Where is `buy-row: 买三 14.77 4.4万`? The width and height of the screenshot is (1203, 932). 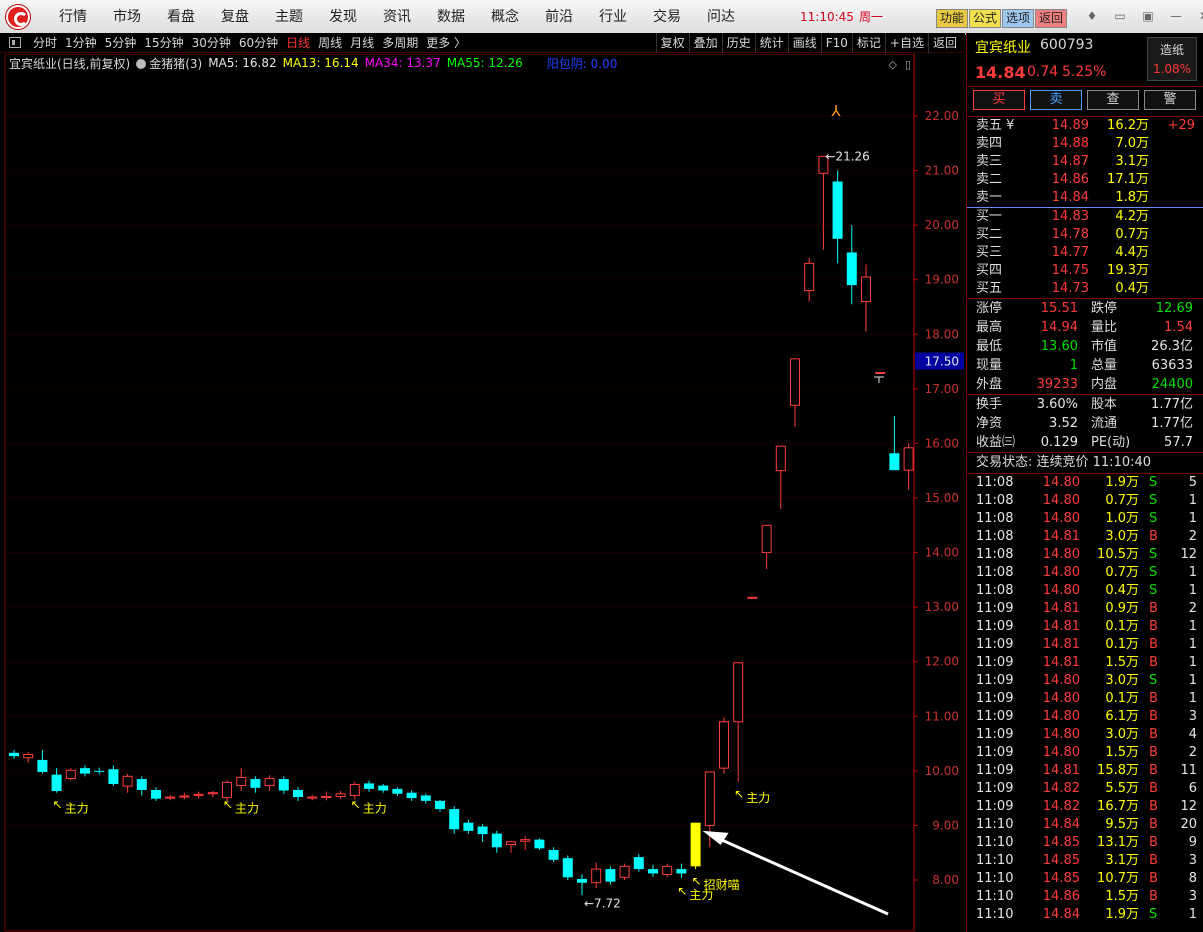 buy-row: 买三 14.77 4.4万 is located at coordinates (1085, 253).